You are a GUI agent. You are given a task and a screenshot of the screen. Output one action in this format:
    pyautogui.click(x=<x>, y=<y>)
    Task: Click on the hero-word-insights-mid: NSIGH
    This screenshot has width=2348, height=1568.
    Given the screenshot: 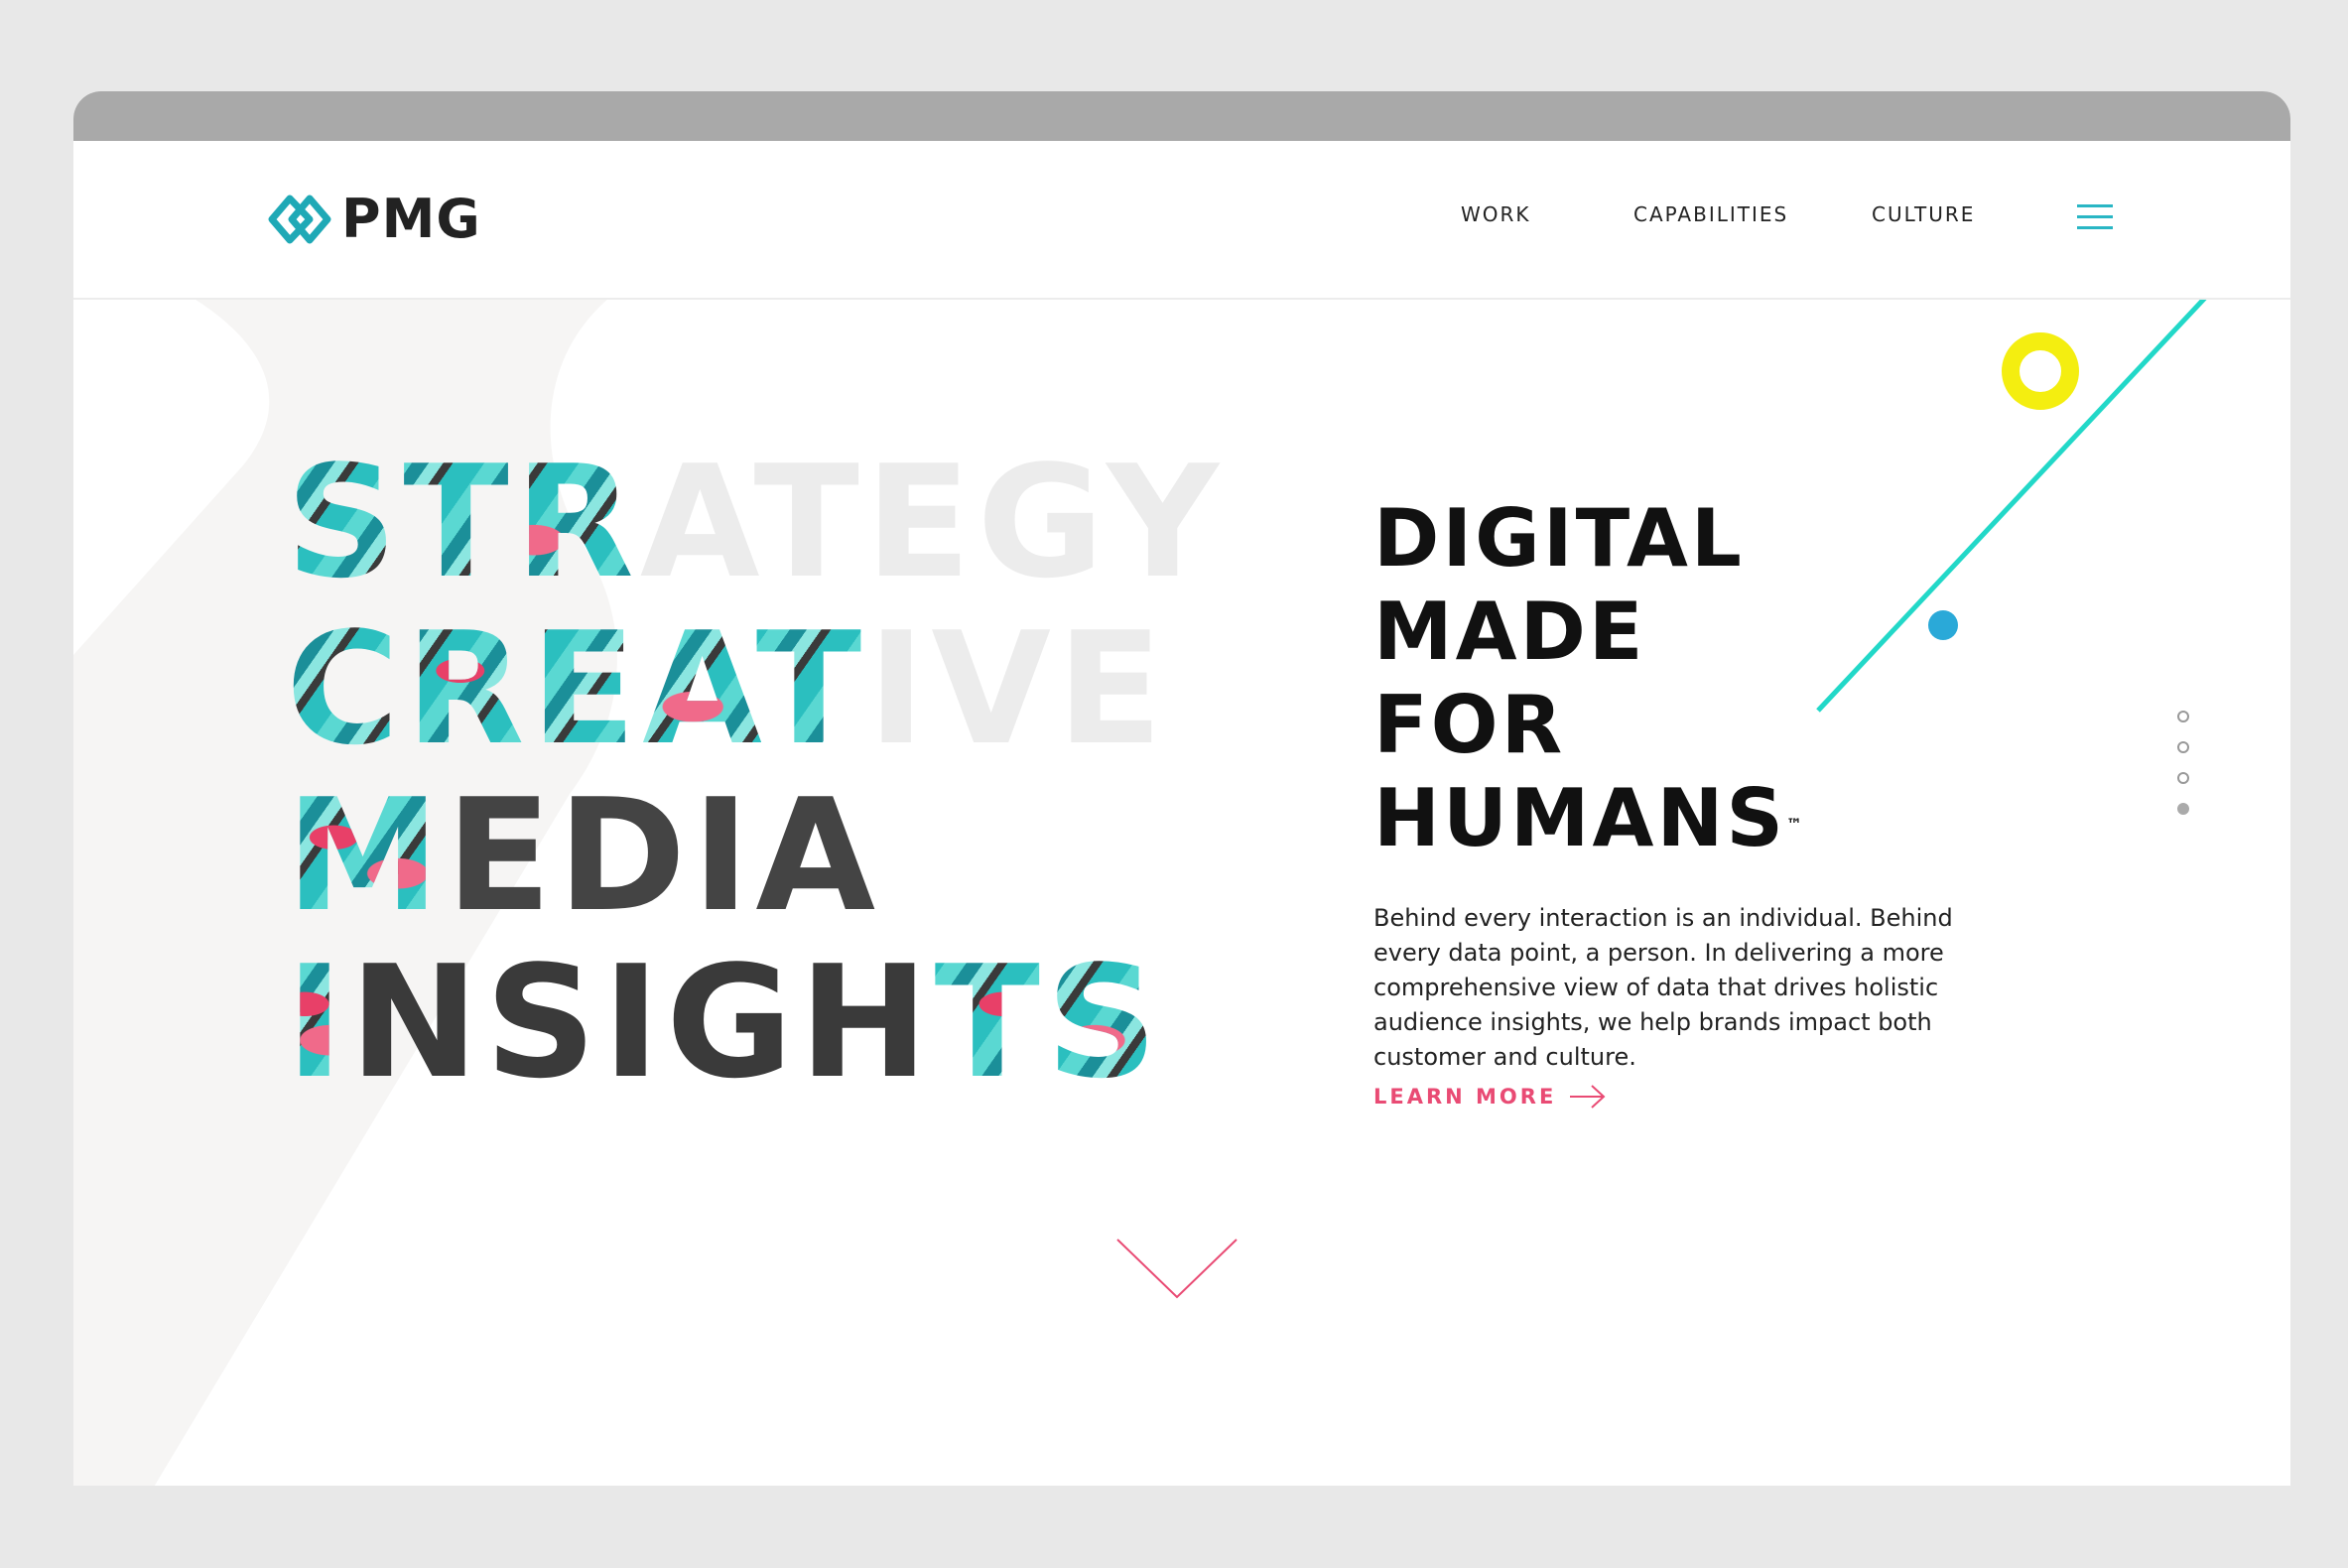 What is the action you would take?
    pyautogui.click(x=642, y=1022)
    